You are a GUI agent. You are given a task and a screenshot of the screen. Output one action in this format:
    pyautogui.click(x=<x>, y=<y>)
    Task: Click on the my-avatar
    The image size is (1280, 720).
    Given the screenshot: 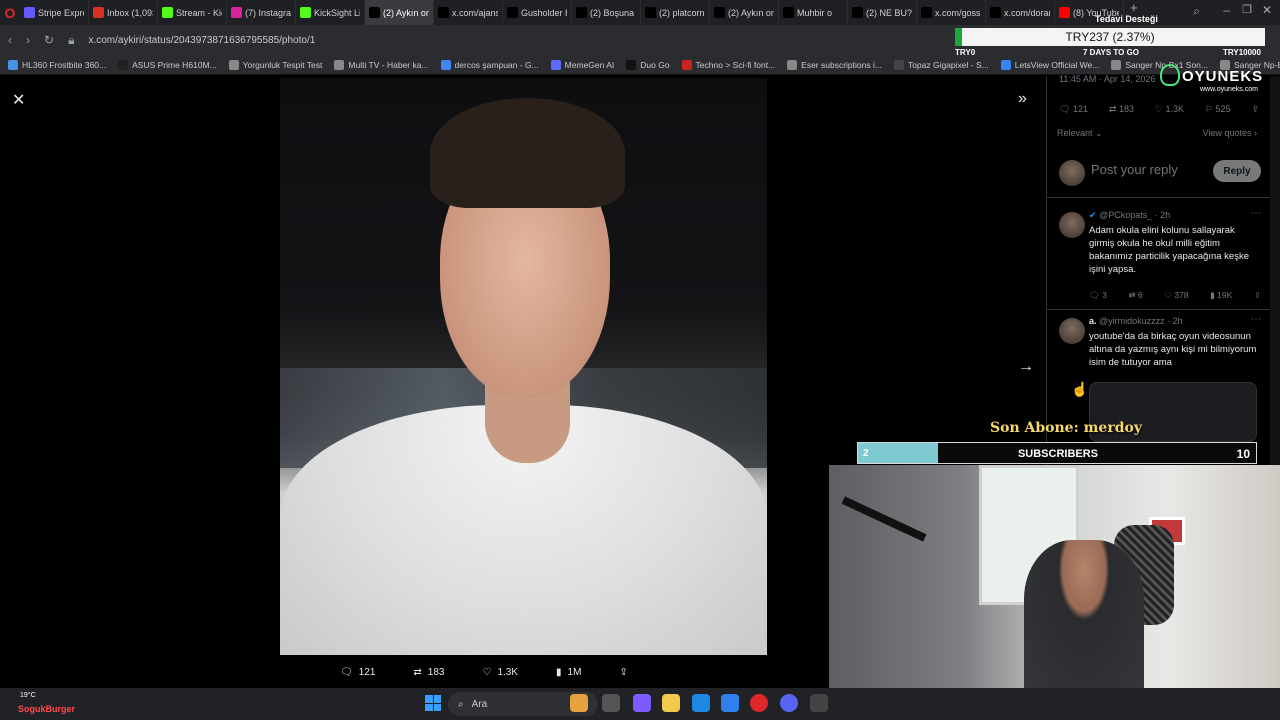 What is the action you would take?
    pyautogui.click(x=1072, y=173)
    